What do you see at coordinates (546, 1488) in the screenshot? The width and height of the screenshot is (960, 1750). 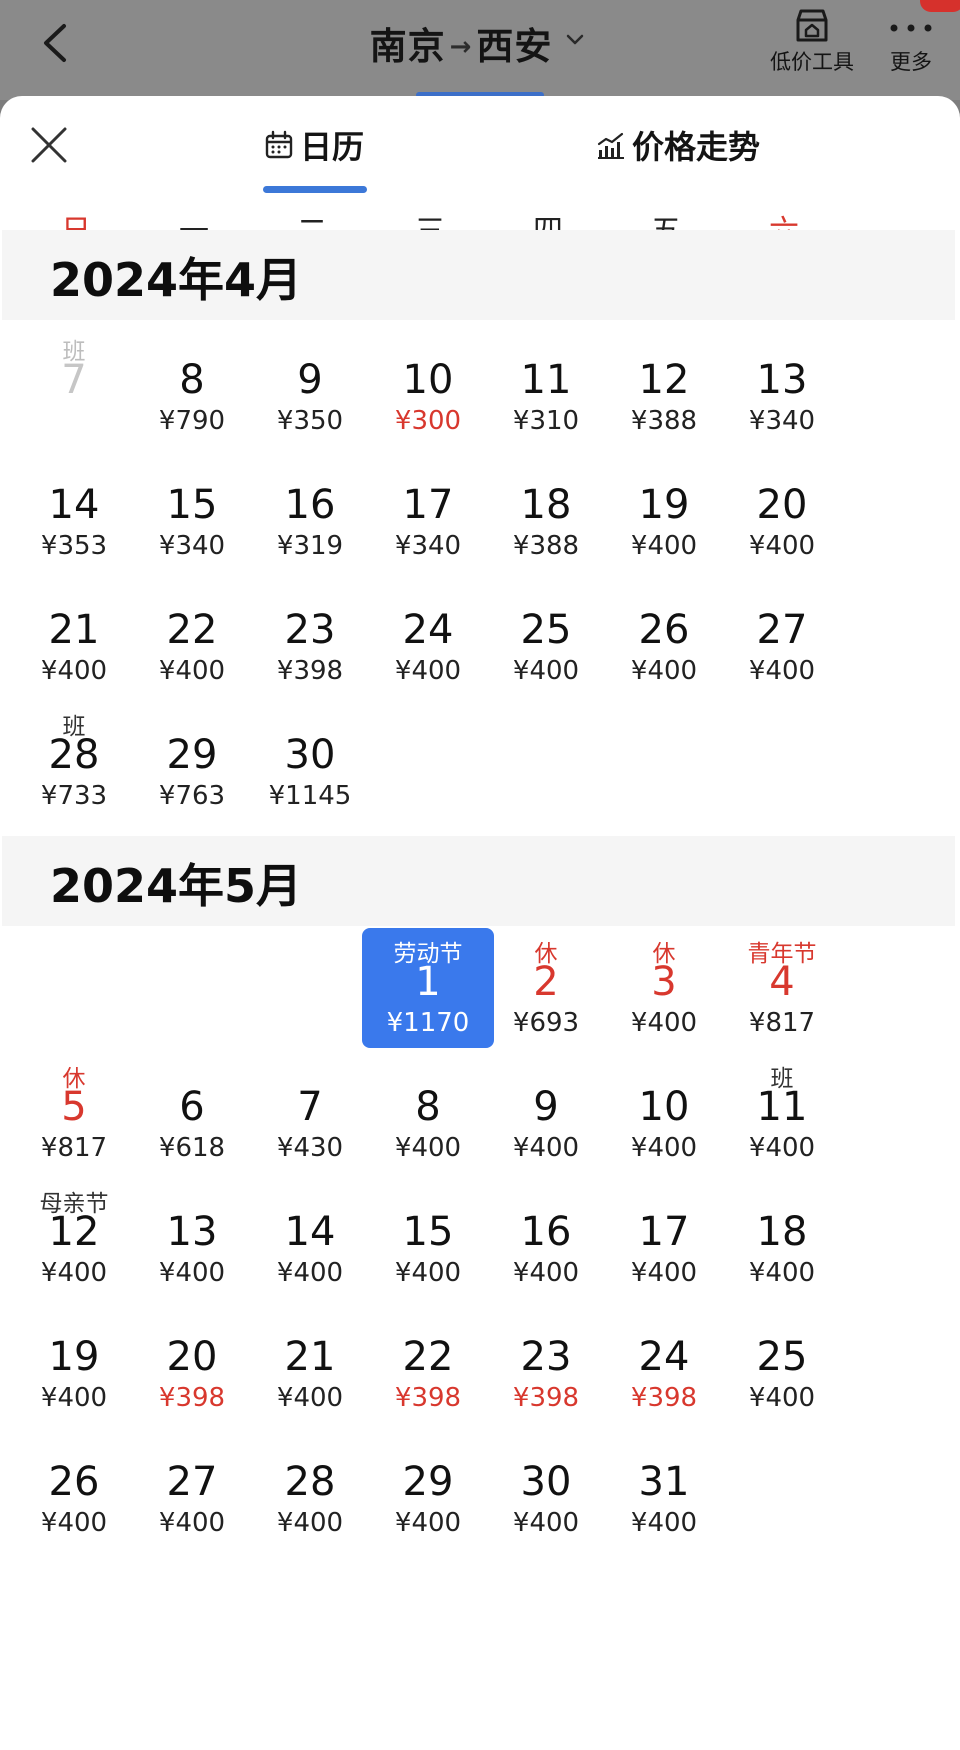 I see `day-cell: 30 ¥400` at bounding box center [546, 1488].